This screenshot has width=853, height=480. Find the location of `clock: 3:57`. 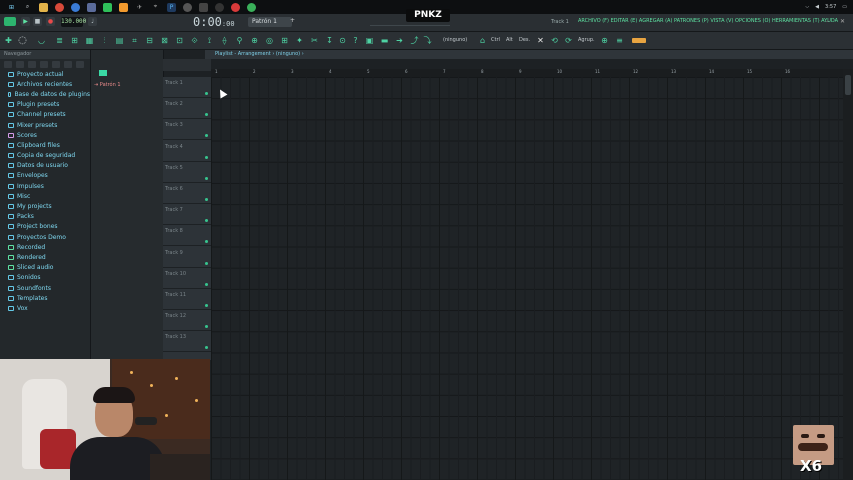

clock: 3:57 is located at coordinates (830, 7).